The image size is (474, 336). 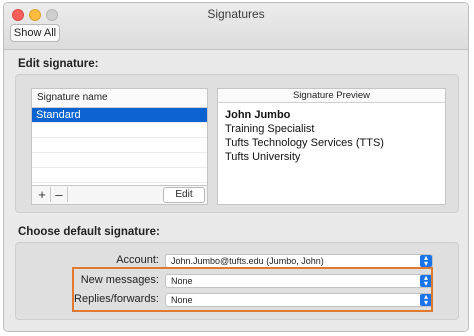 I want to click on default-signature-heading: Choose default signature:, so click(x=89, y=232).